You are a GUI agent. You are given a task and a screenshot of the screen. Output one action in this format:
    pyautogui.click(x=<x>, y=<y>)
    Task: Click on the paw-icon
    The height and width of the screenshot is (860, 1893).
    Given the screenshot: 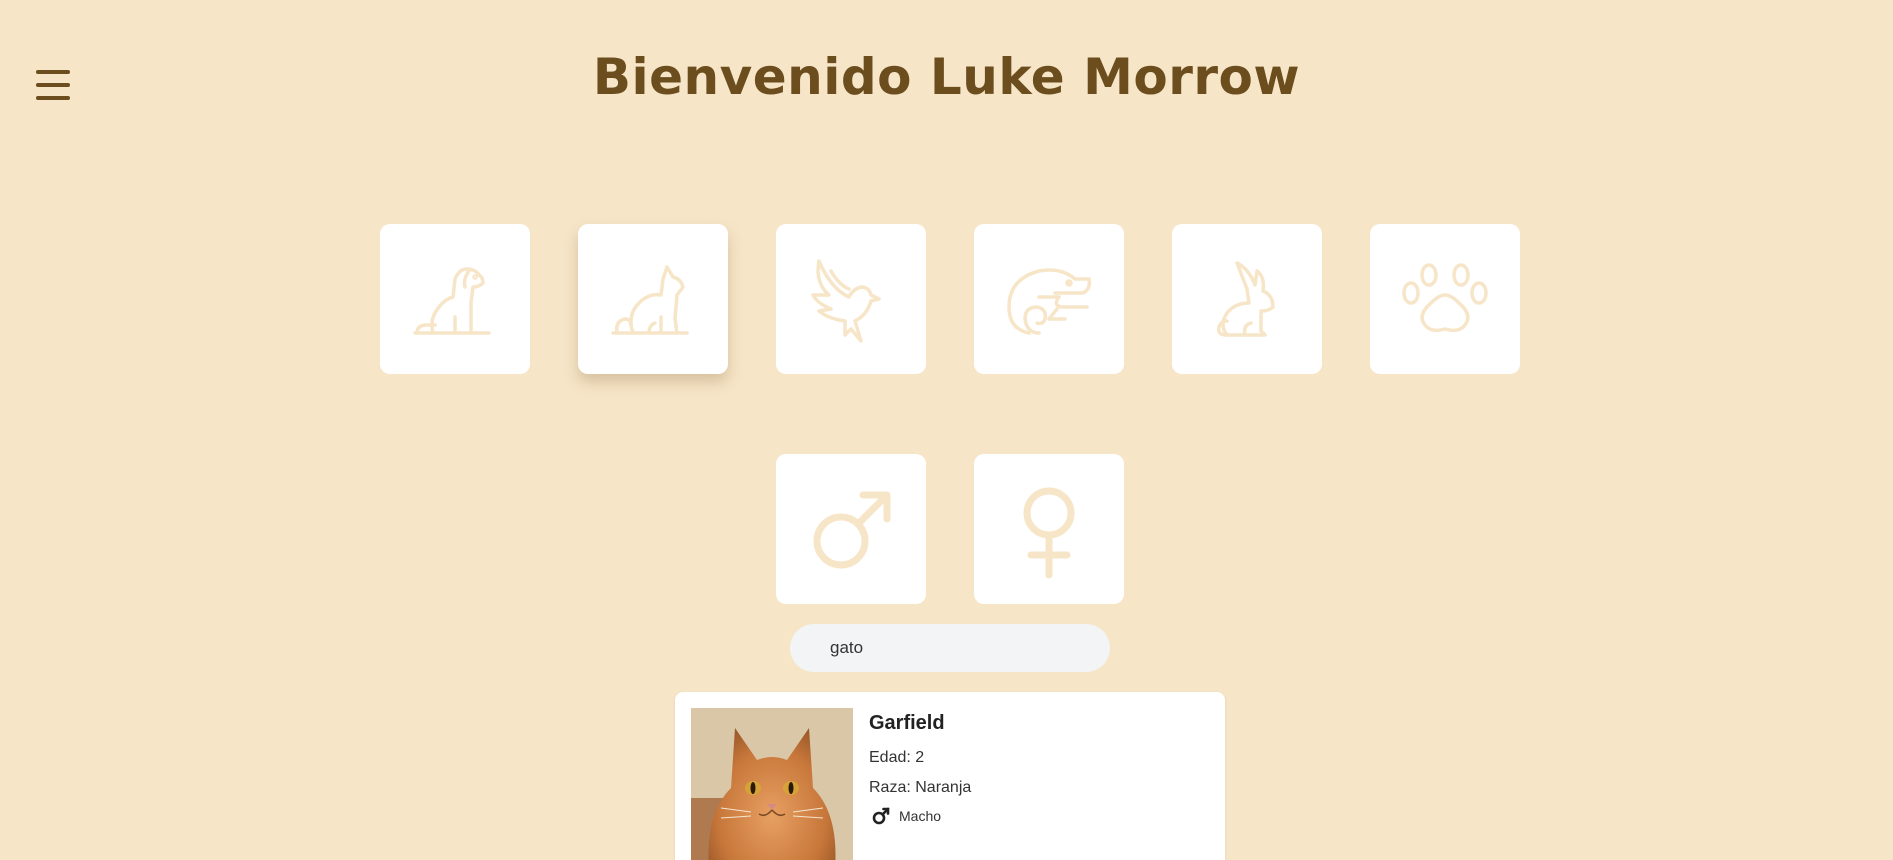 What is the action you would take?
    pyautogui.click(x=1445, y=298)
    